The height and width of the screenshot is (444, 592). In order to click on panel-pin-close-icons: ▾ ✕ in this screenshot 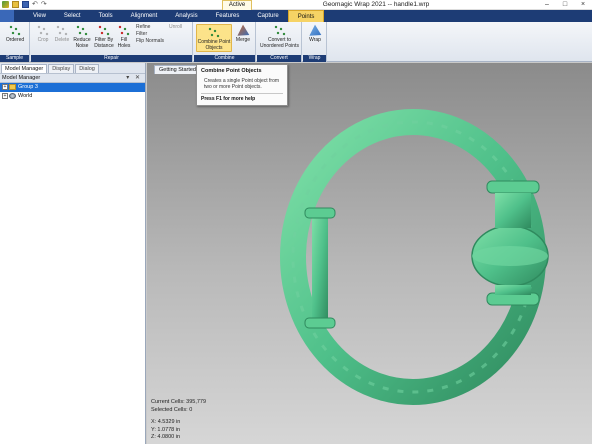, I will do `click(134, 78)`.